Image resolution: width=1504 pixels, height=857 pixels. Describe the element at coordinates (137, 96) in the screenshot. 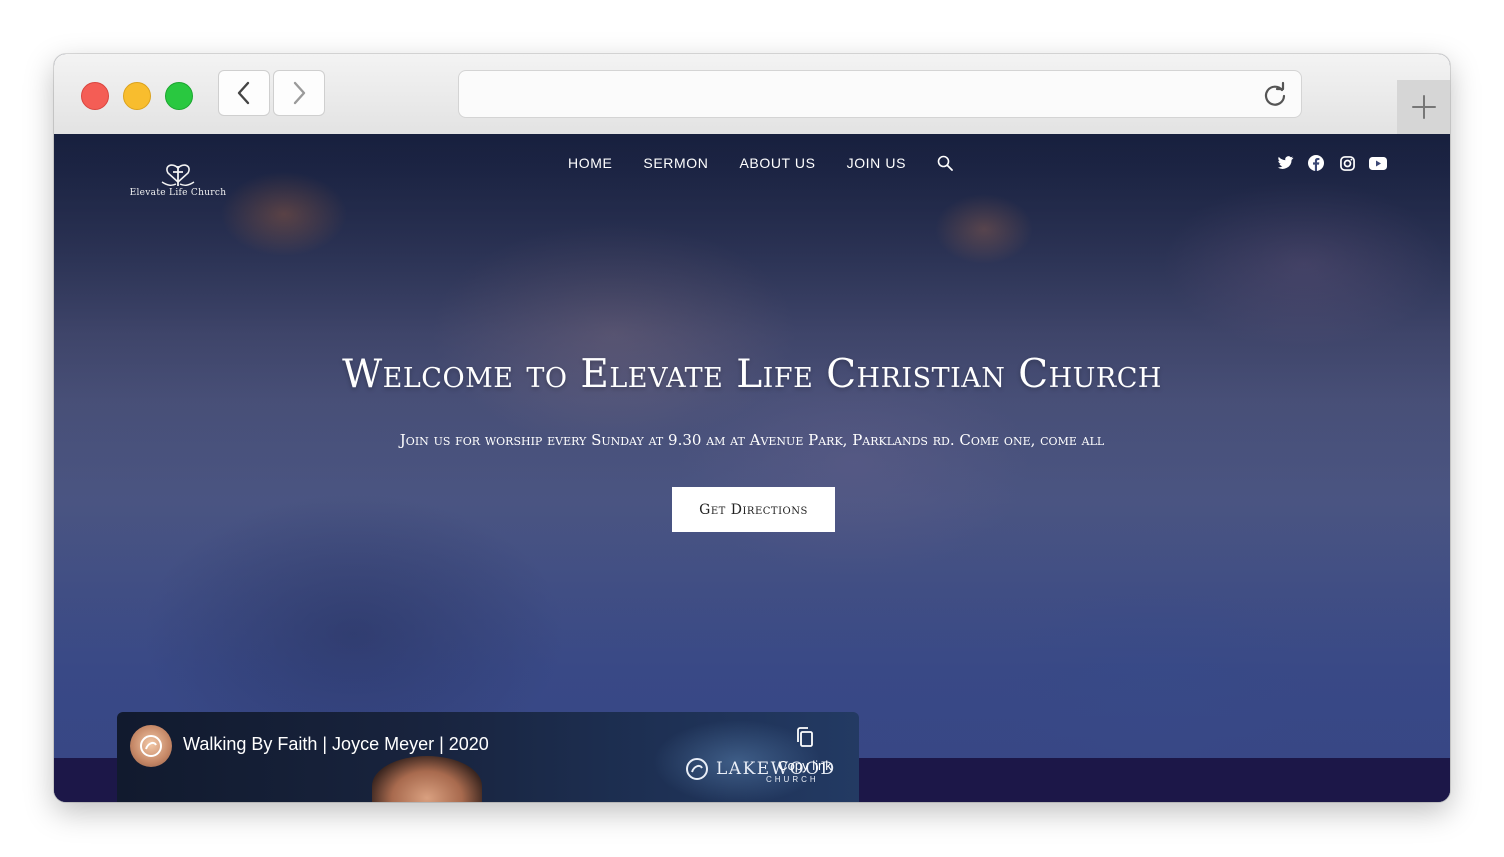

I see `minimize-window-button` at that location.